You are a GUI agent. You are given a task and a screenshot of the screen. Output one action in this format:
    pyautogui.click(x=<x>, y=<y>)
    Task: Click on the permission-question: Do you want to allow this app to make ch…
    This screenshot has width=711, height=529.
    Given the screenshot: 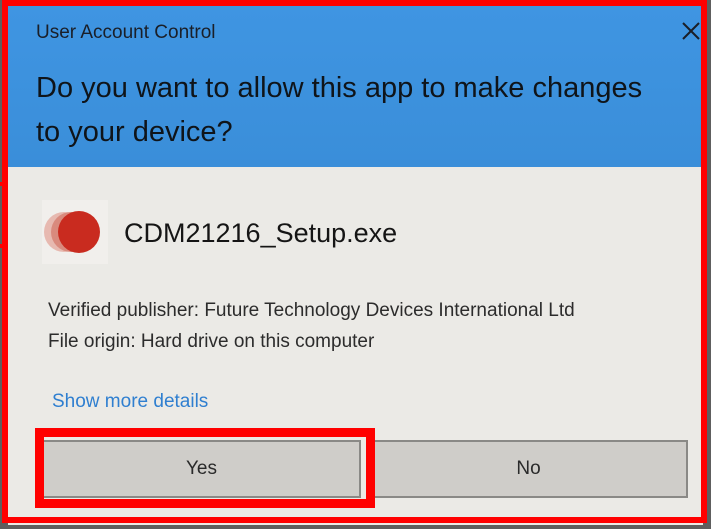 What is the action you would take?
    pyautogui.click(x=339, y=110)
    